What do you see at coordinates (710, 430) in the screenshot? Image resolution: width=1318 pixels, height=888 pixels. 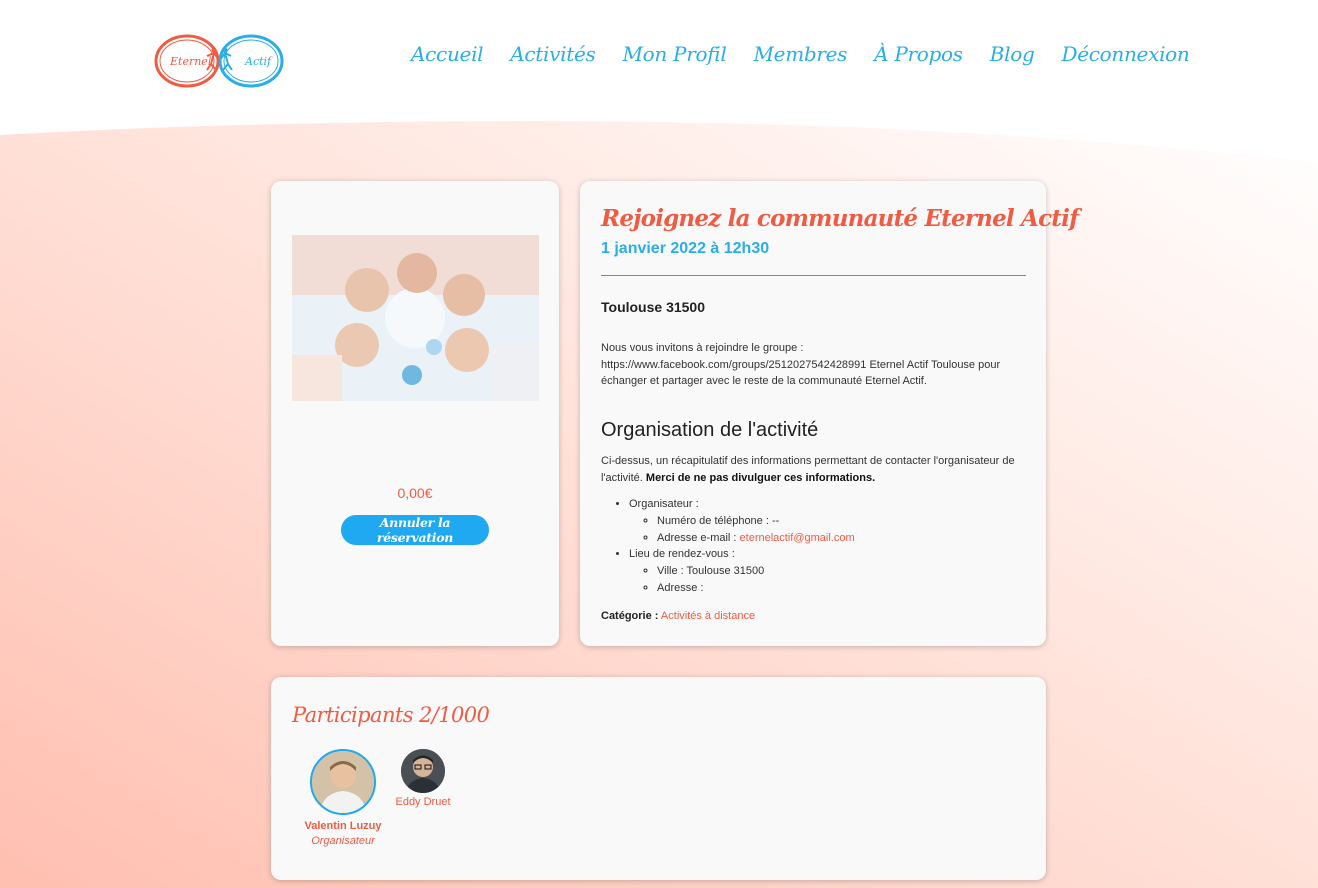 I see `organisation-title: Organisation de l'activité` at bounding box center [710, 430].